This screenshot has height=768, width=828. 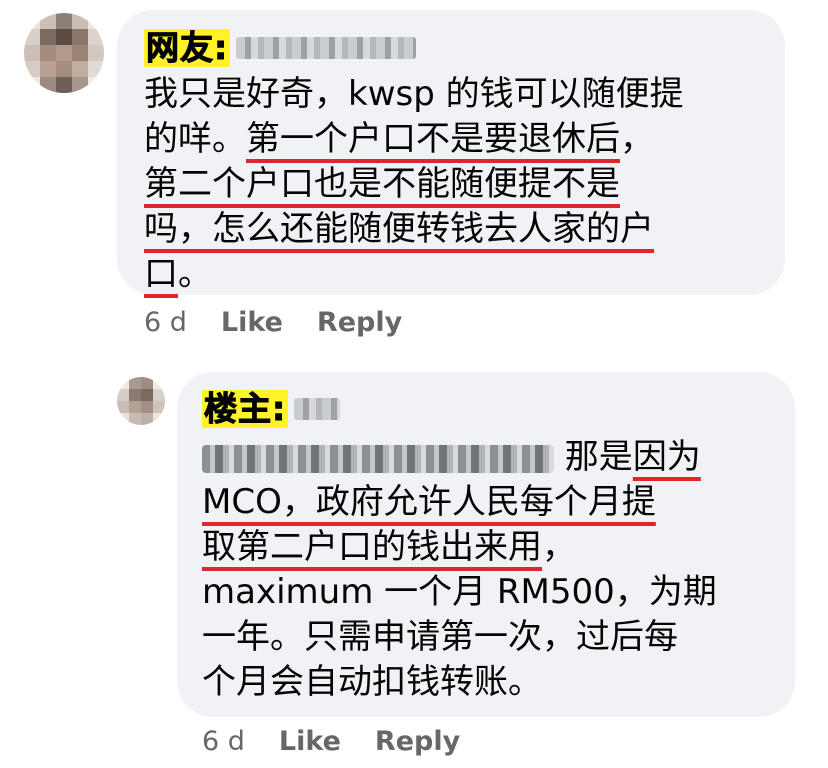 What do you see at coordinates (326, 48) in the screenshot?
I see `blurred-commenter-name` at bounding box center [326, 48].